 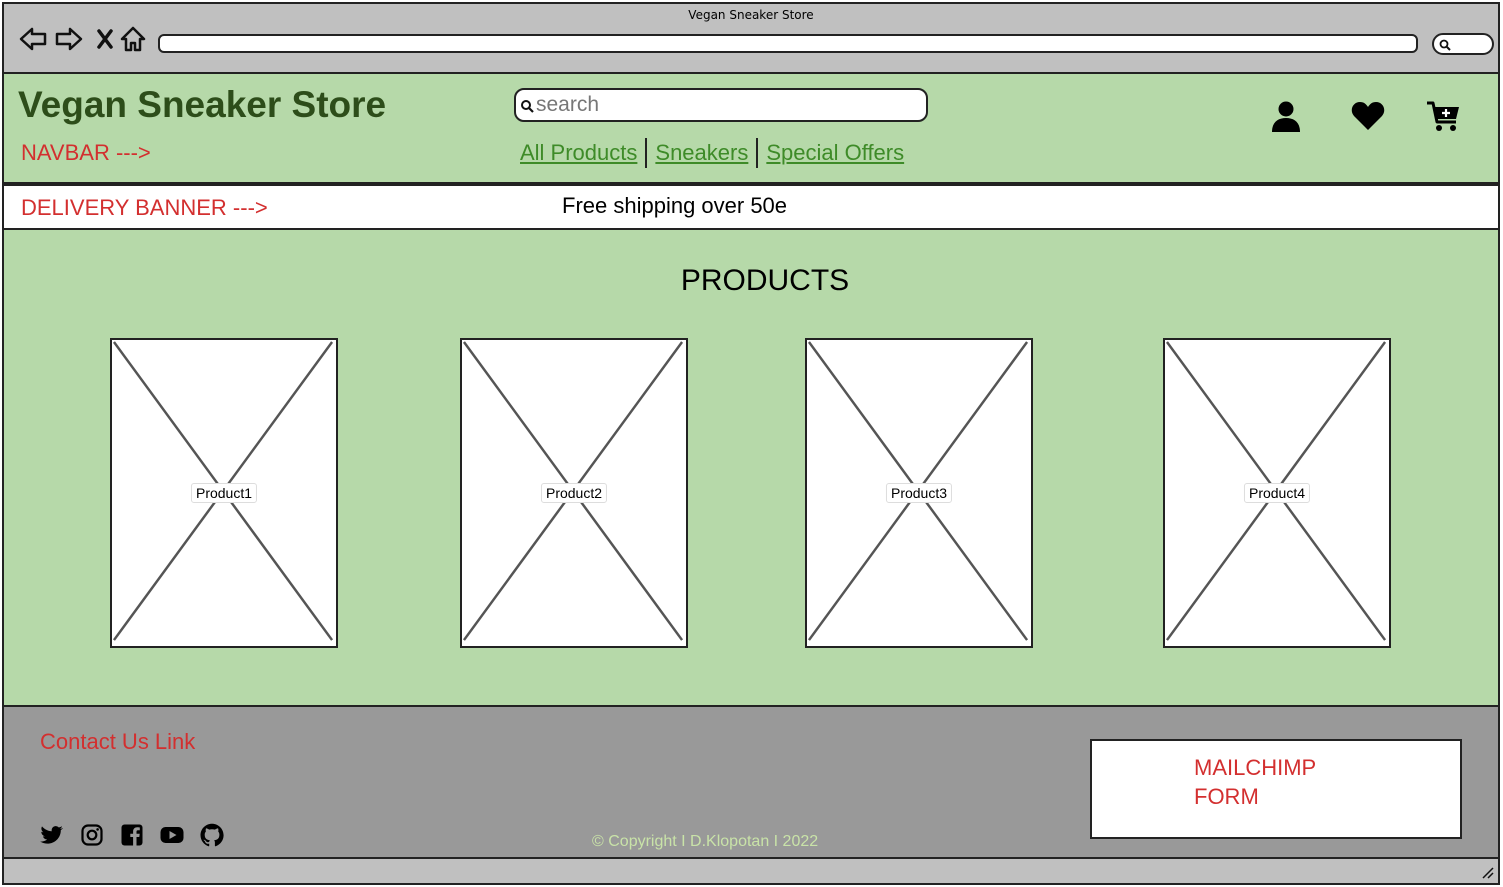 What do you see at coordinates (765, 280) in the screenshot?
I see `products-heading: PRODUCTS` at bounding box center [765, 280].